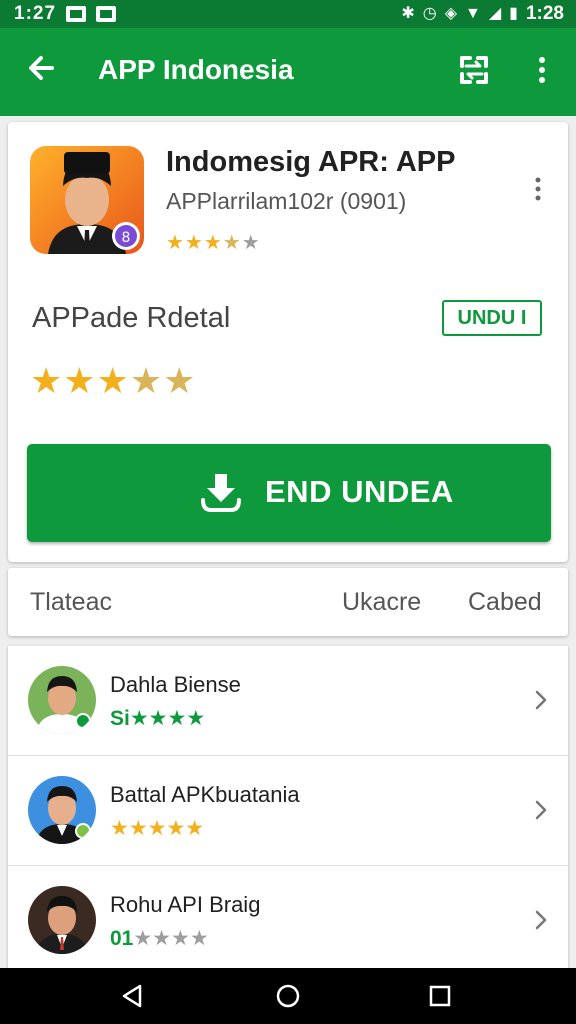  What do you see at coordinates (492, 318) in the screenshot?
I see `unduh-button: UNDU I` at bounding box center [492, 318].